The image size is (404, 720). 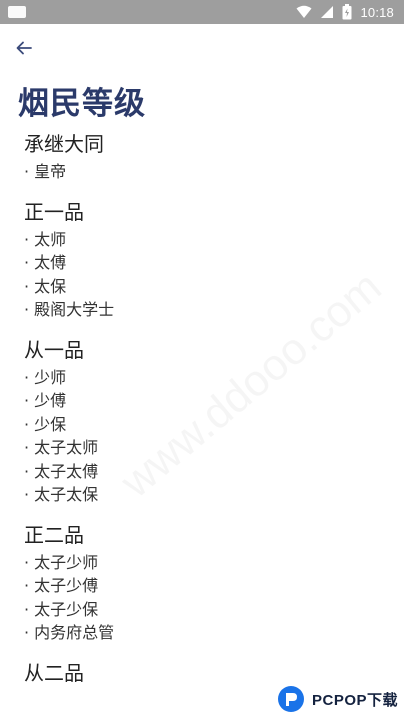 I want to click on rank-item: 太保, so click(x=204, y=287).